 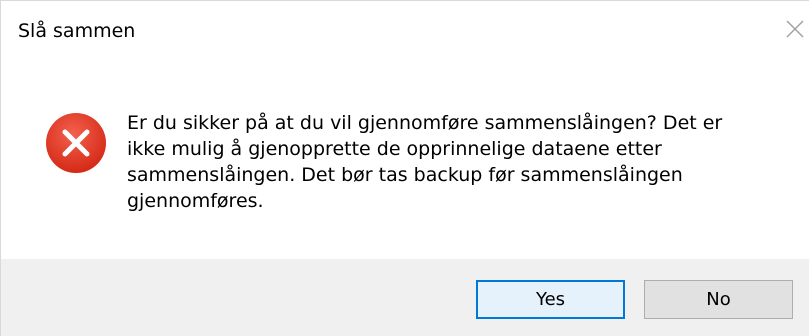 I want to click on close-icon, so click(x=795, y=29).